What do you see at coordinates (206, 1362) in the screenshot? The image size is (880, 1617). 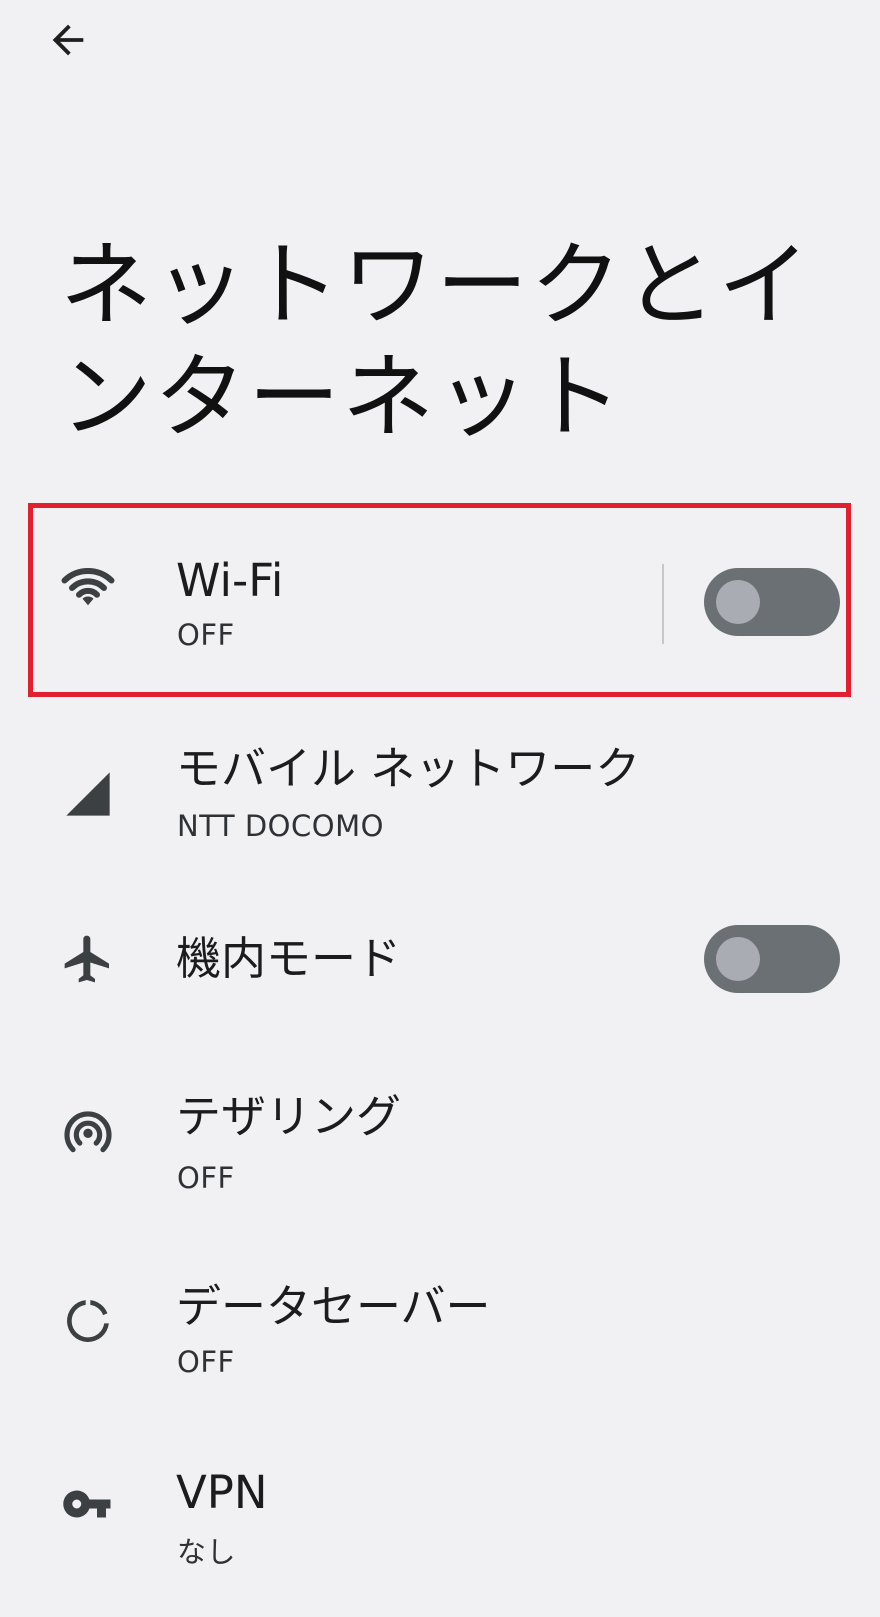 I see `data-saver-summary: OFF` at bounding box center [206, 1362].